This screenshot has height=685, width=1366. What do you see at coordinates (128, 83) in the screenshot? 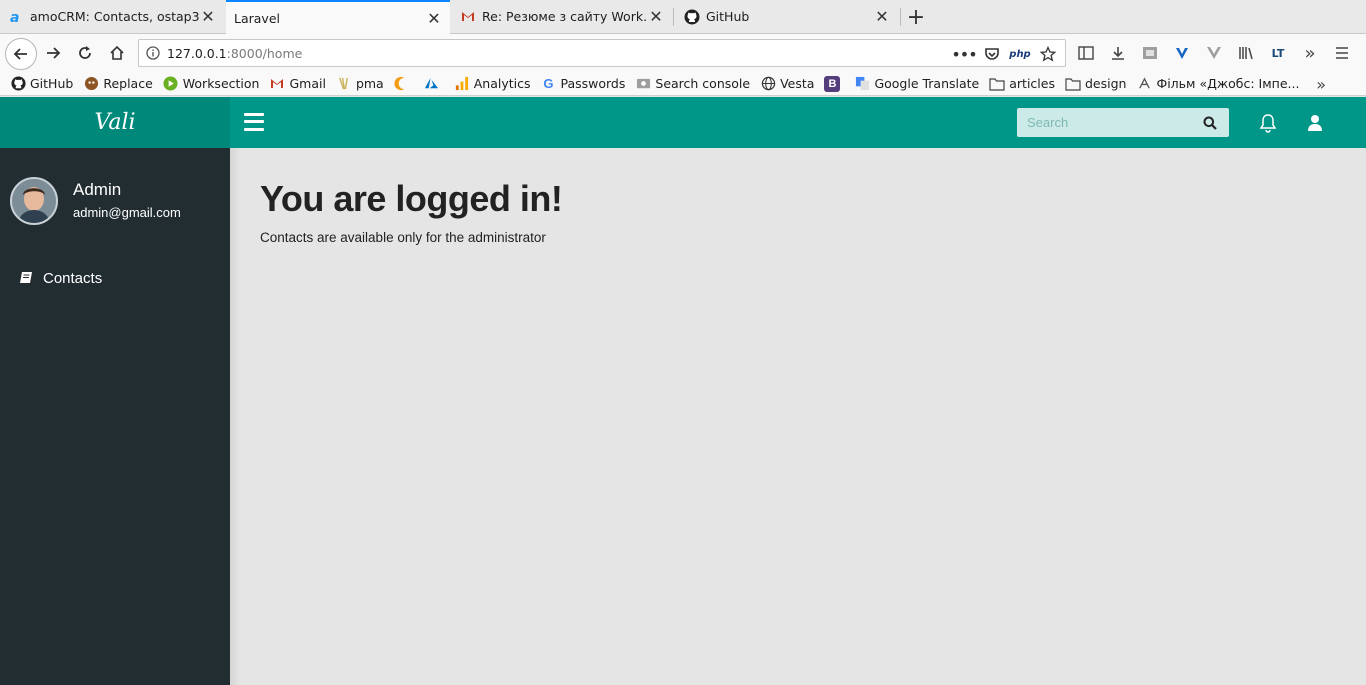
I see `bookmark-label: Replace` at bounding box center [128, 83].